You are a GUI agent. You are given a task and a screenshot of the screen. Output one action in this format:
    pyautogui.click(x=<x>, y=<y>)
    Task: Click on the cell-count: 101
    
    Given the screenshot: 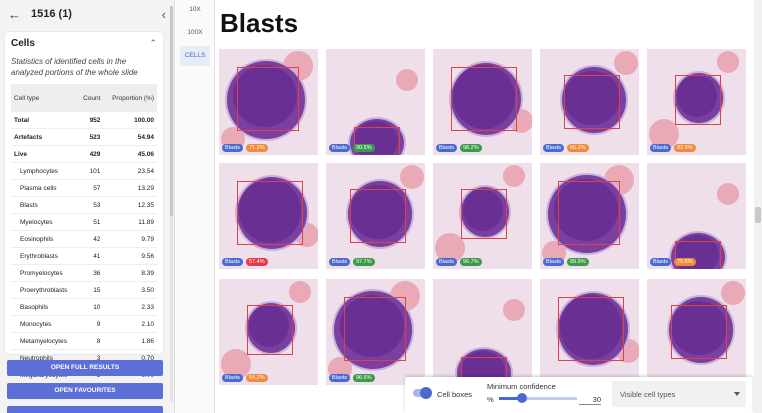 What is the action you would take?
    pyautogui.click(x=90, y=171)
    